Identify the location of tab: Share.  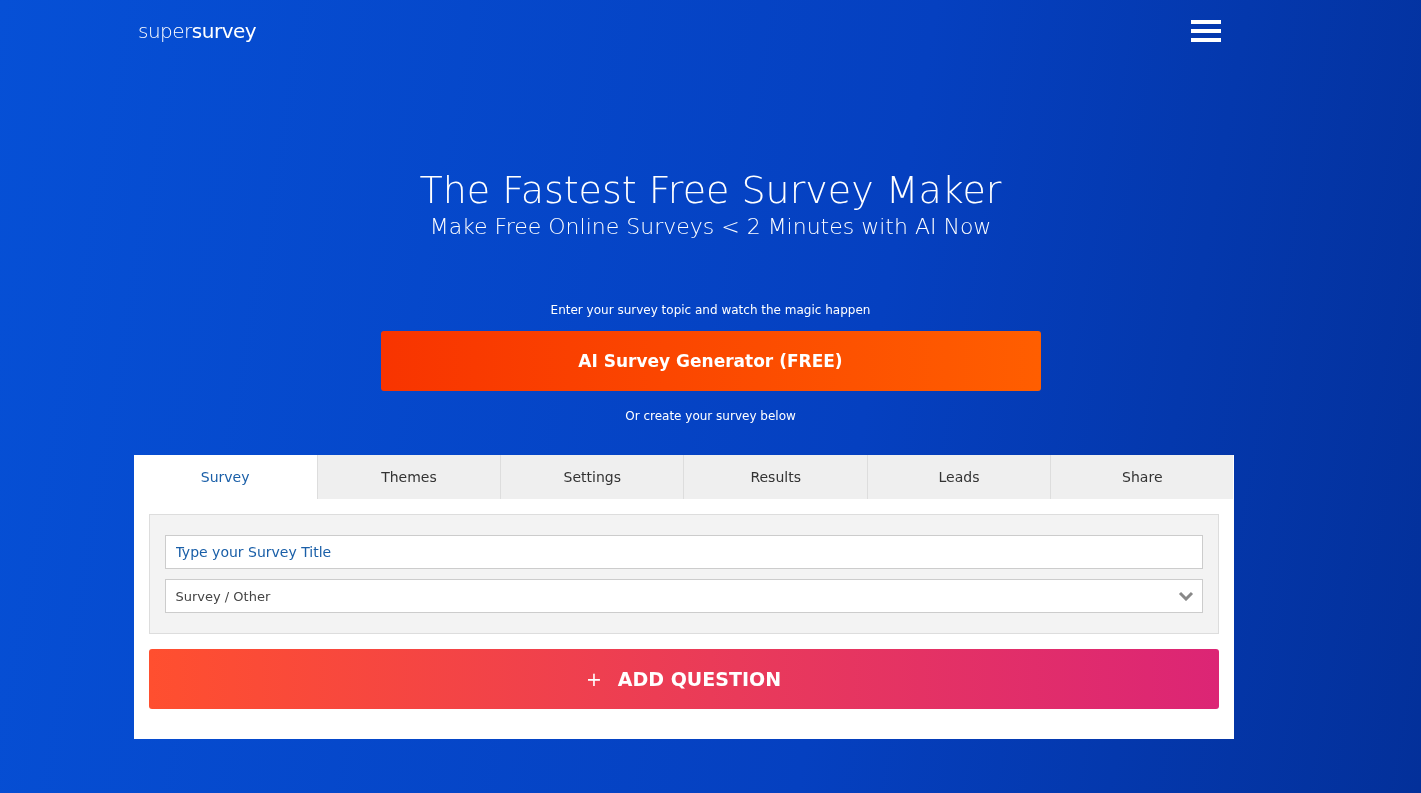
(1142, 477).